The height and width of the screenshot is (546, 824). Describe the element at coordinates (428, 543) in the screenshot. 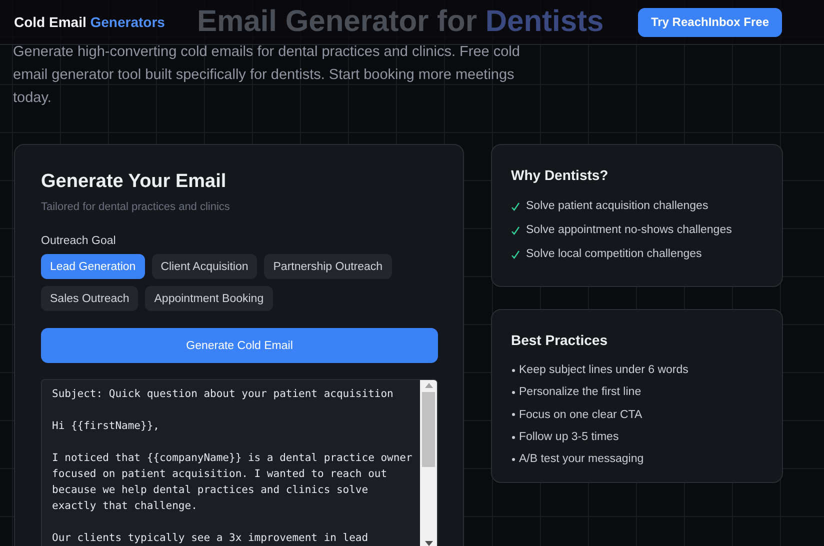

I see `scroll-down-icon` at that location.